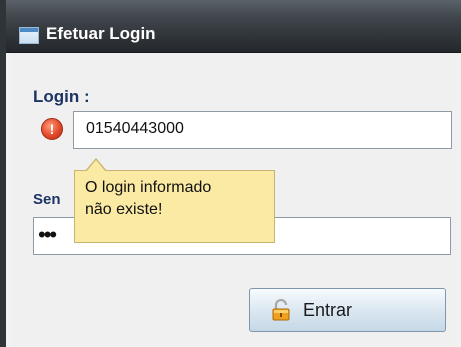 The image size is (461, 347). What do you see at coordinates (148, 187) in the screenshot?
I see `tooltip-line-1: O login informado` at bounding box center [148, 187].